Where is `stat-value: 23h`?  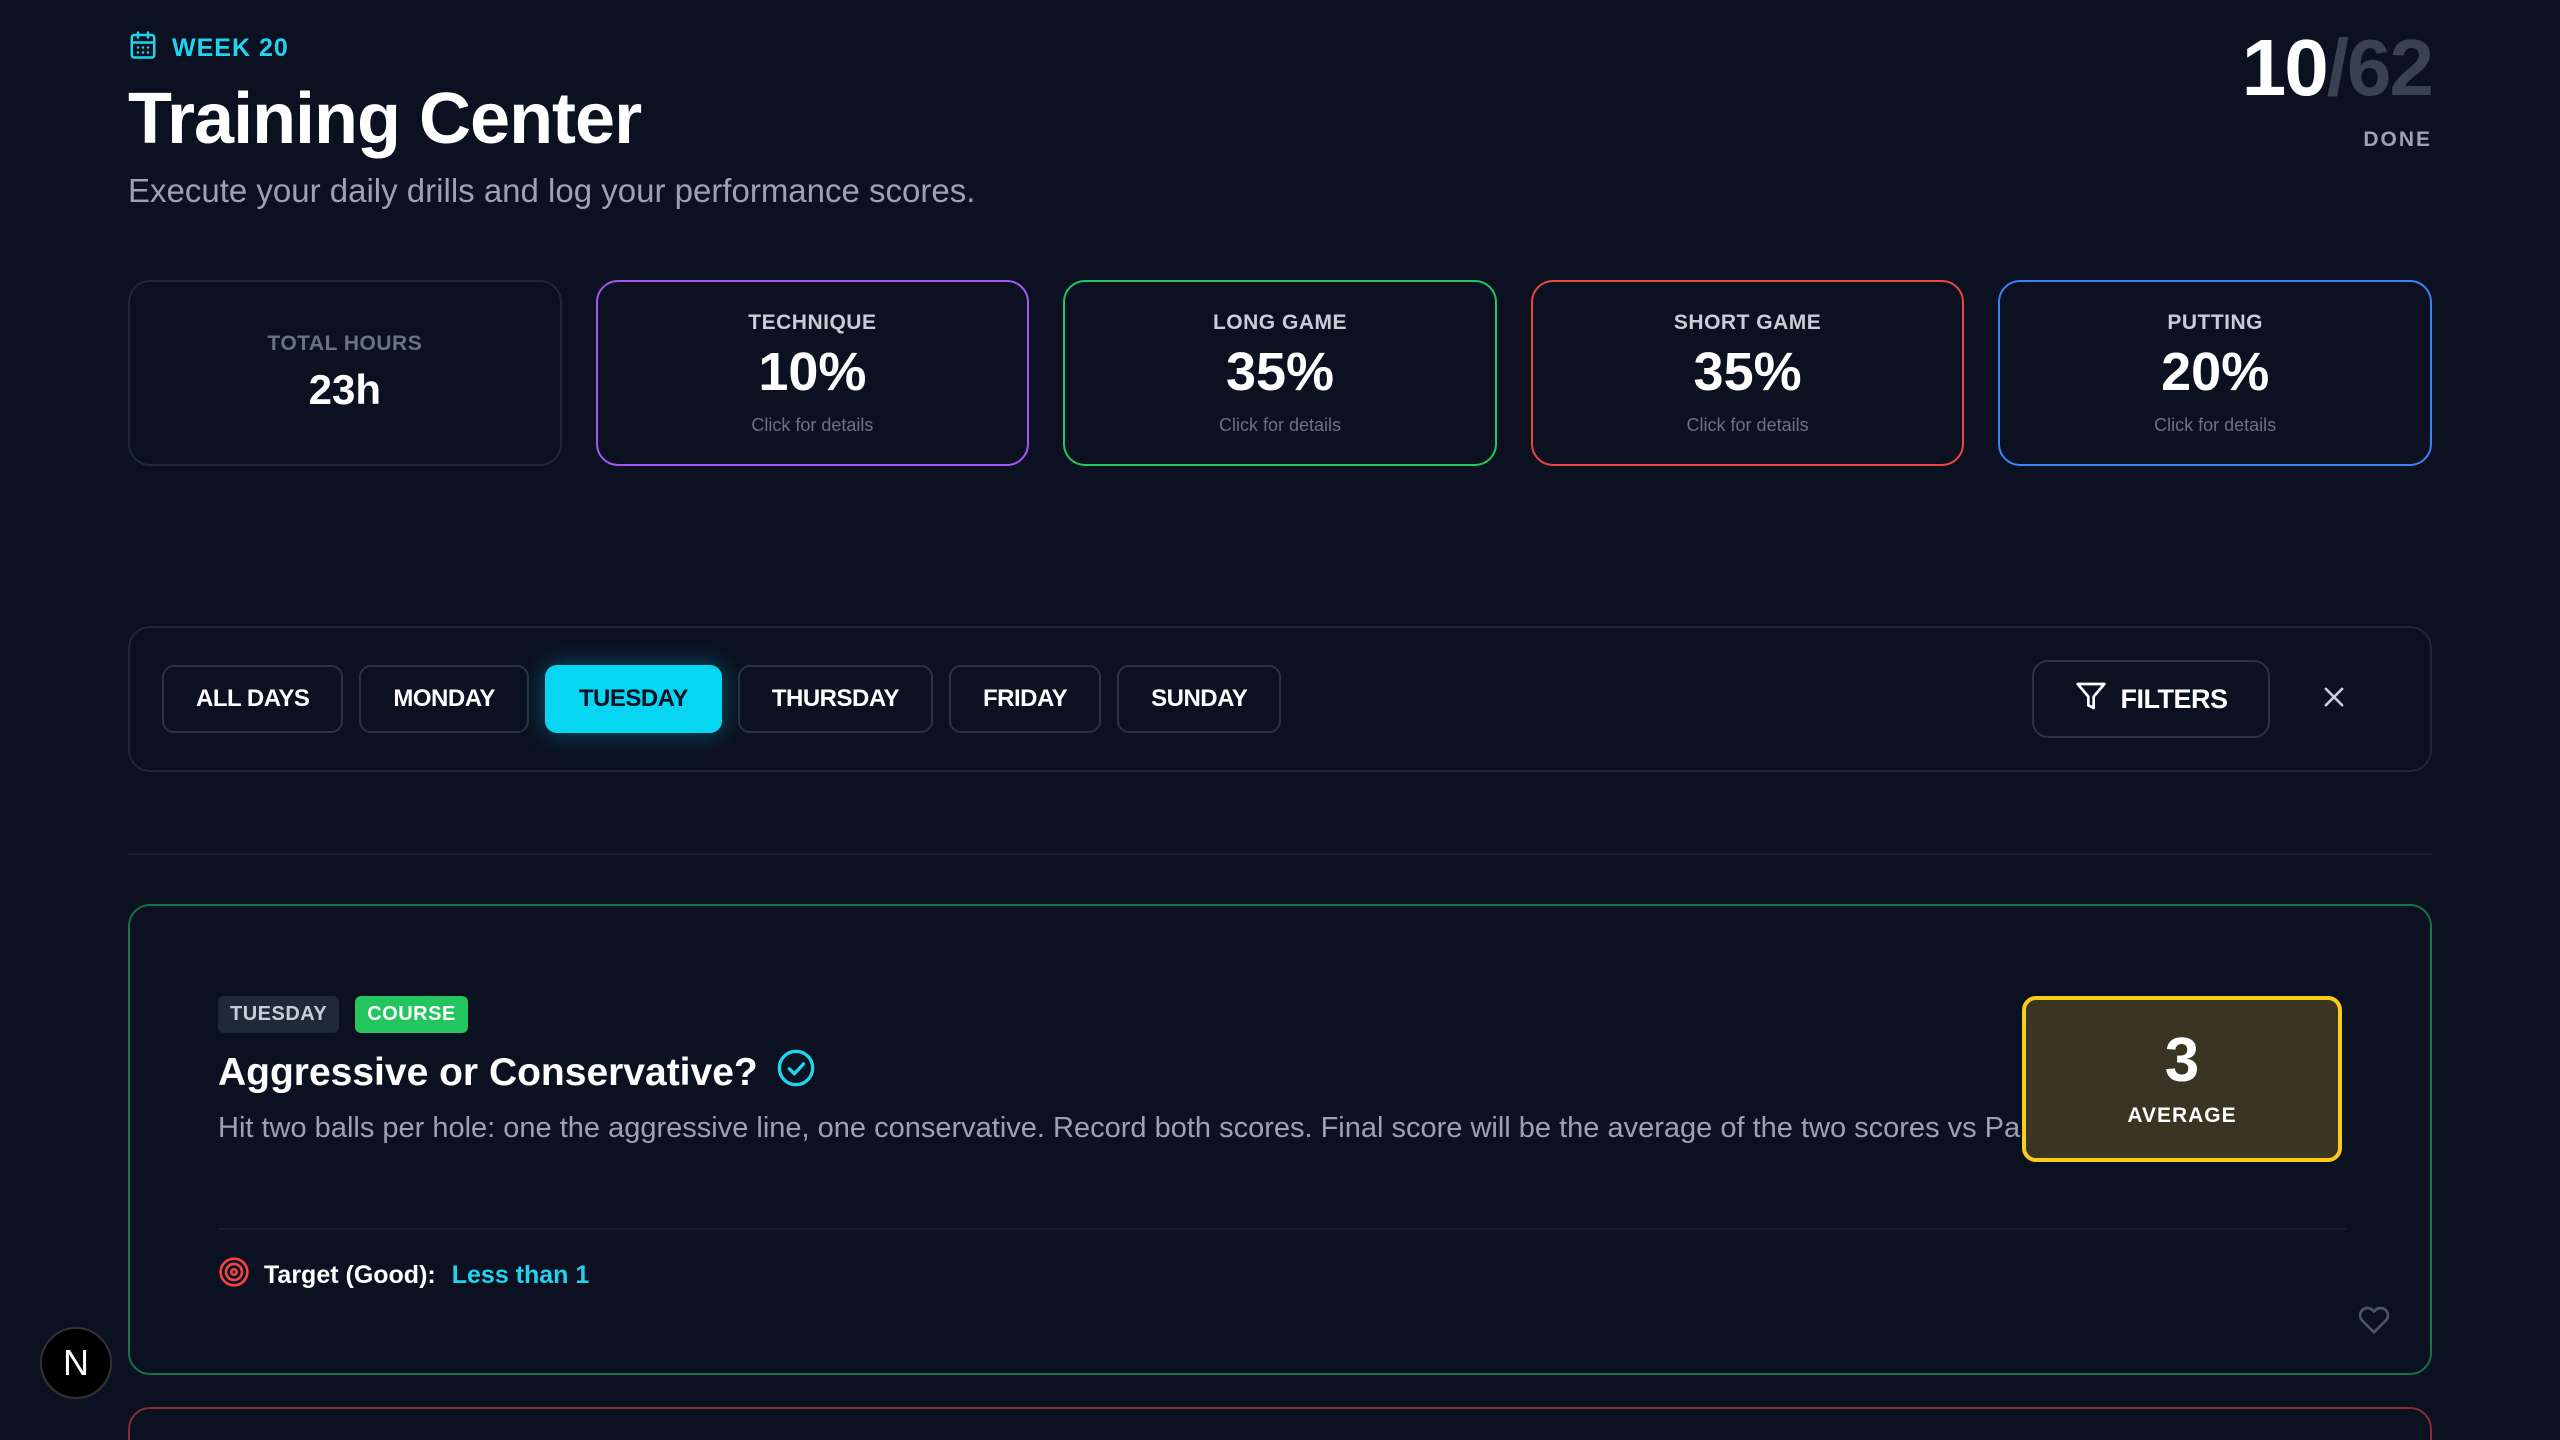 stat-value: 23h is located at coordinates (344, 389).